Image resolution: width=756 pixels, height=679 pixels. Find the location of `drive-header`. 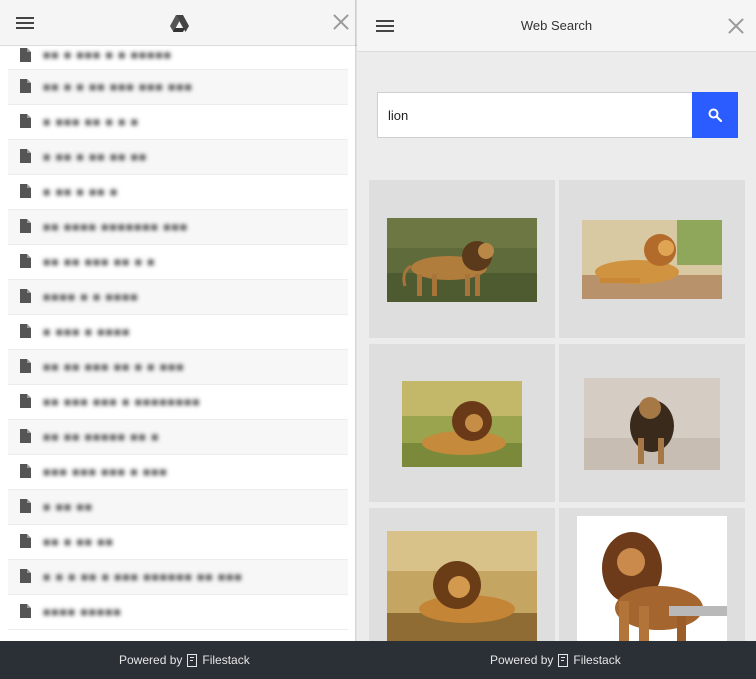

drive-header is located at coordinates (178, 23).